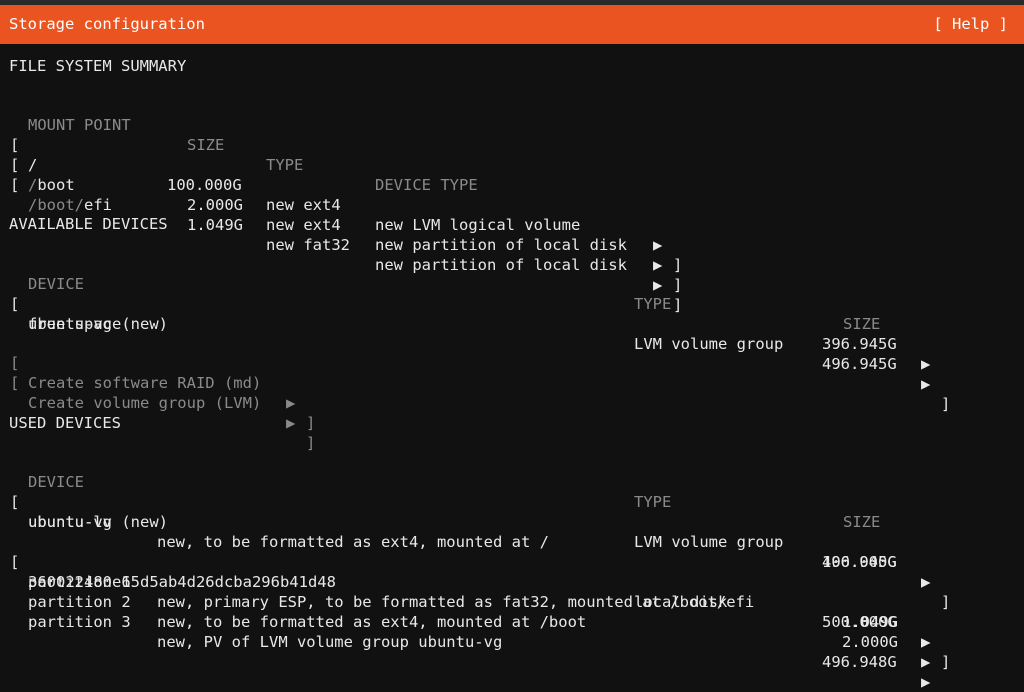  What do you see at coordinates (98, 66) in the screenshot?
I see `fs-summary-heading: FILE SYSTEM SUMMARY` at bounding box center [98, 66].